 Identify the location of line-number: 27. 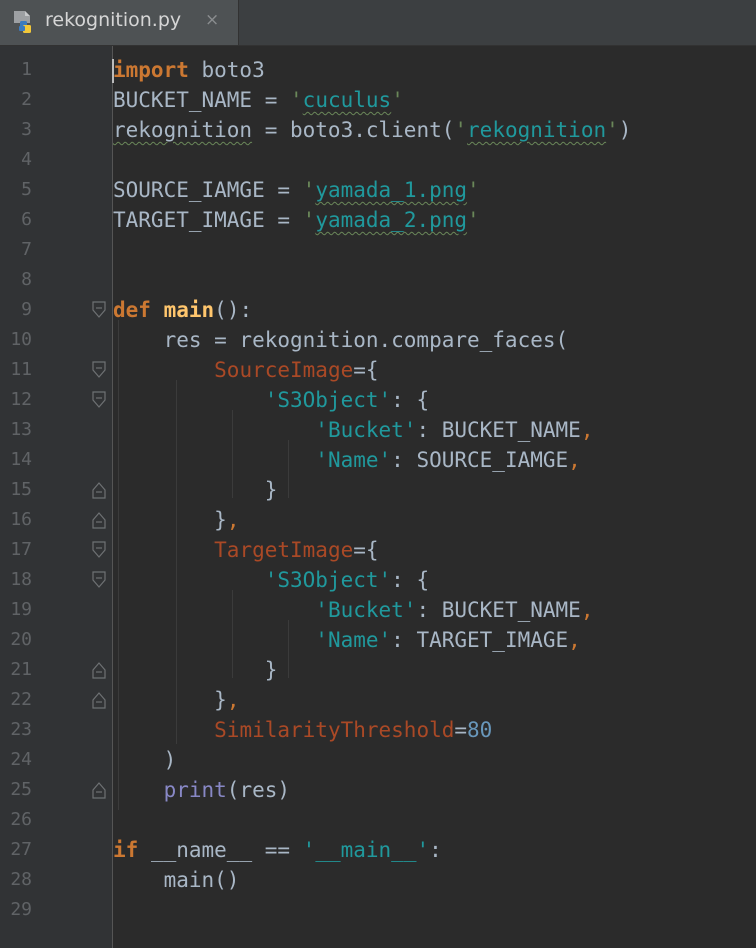
(21, 849).